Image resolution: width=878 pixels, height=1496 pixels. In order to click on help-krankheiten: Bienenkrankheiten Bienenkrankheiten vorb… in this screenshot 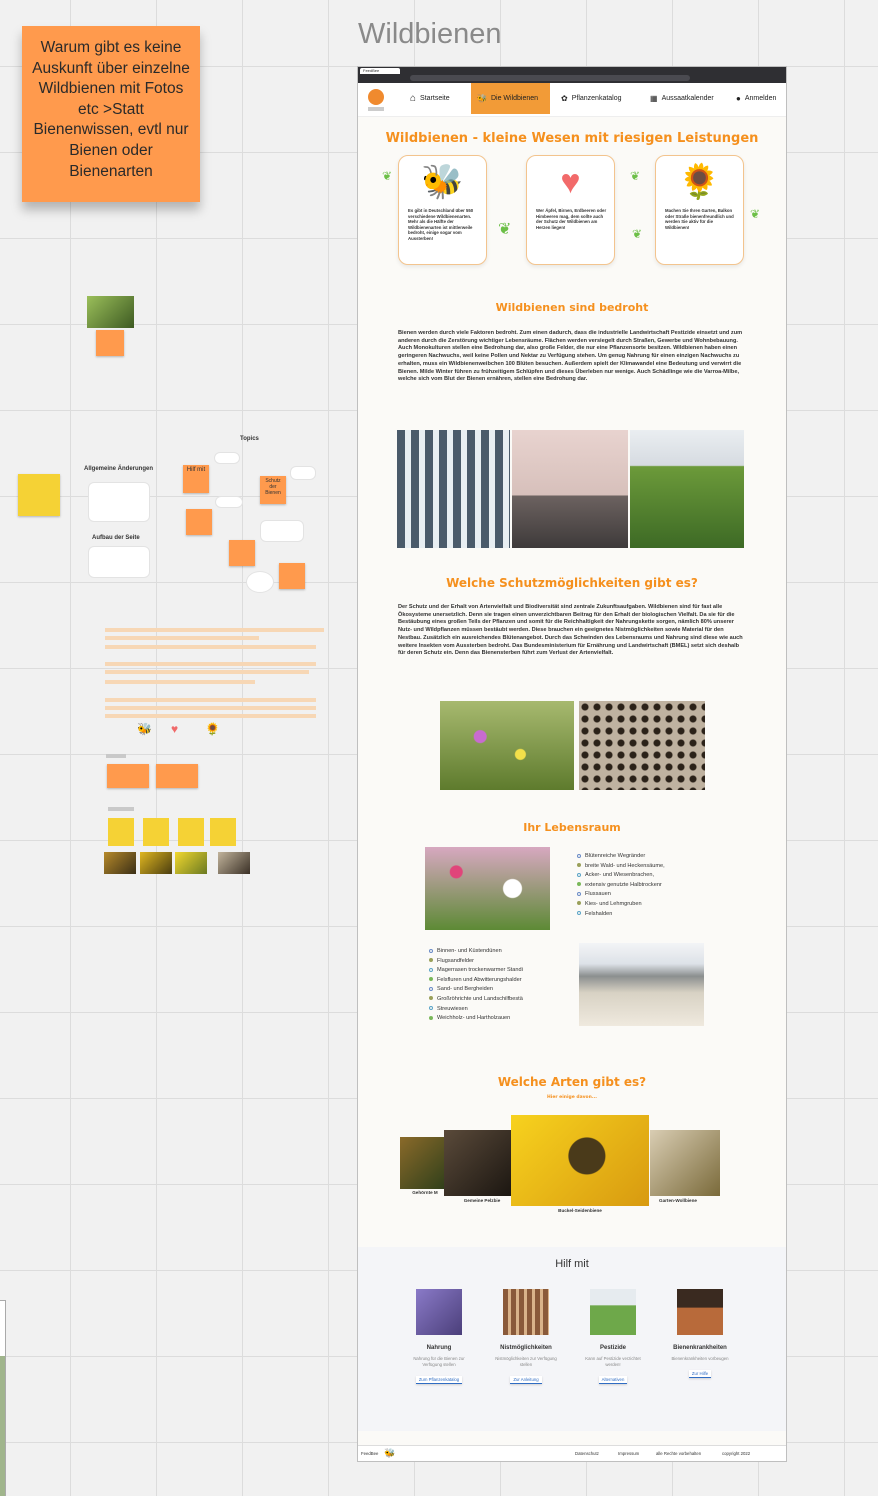, I will do `click(700, 1334)`.